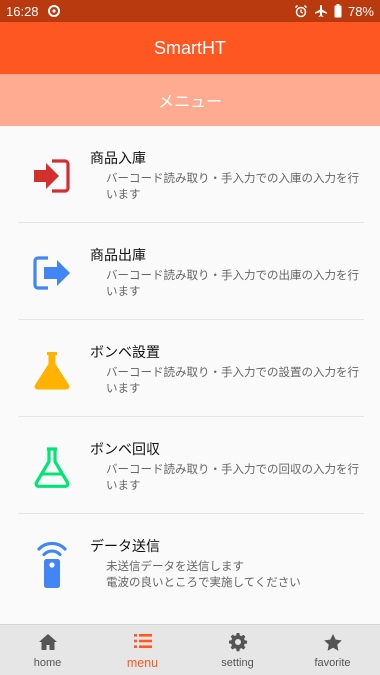 This screenshot has height=675, width=380. Describe the element at coordinates (232, 186) in the screenshot. I see `menu-item-description: バーコード読み取り・手入力での入庫の入力を行います` at that location.